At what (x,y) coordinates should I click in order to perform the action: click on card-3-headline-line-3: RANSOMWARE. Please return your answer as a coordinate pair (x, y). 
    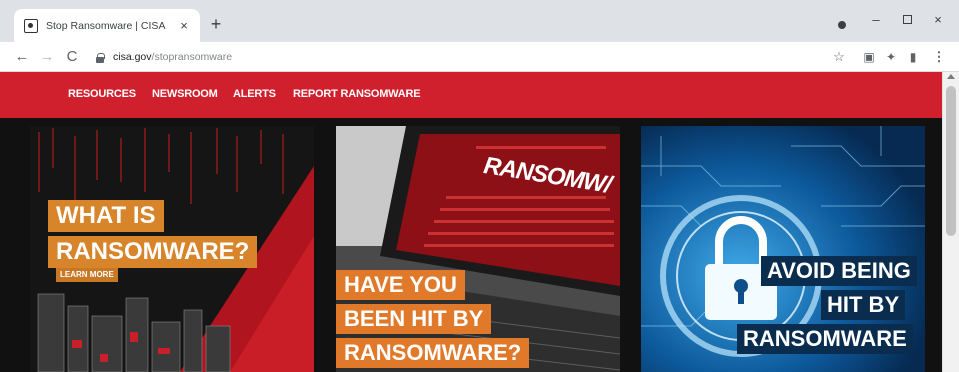
    Looking at the image, I should click on (825, 339).